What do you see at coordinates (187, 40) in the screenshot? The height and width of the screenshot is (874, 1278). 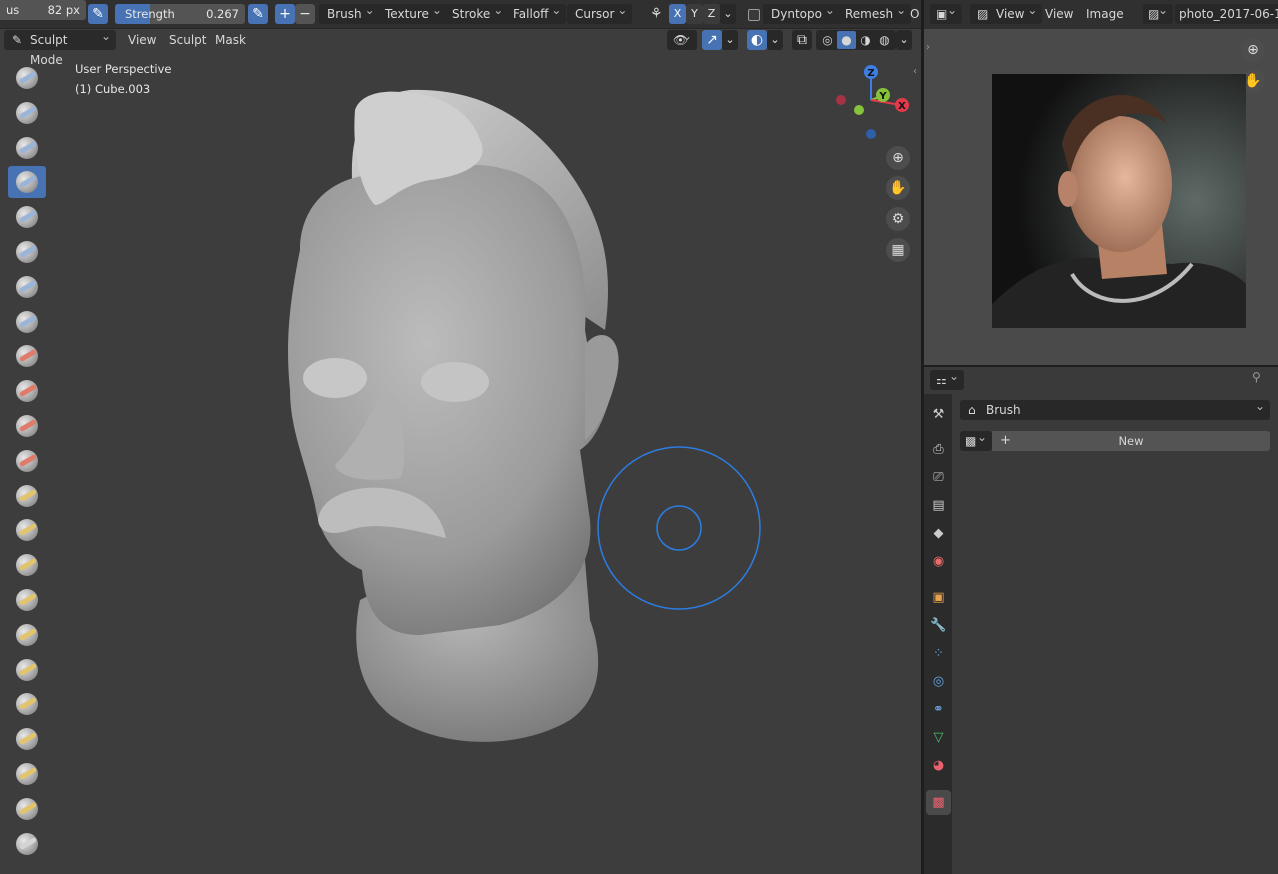 I see `sculpt-menu: Sculpt` at bounding box center [187, 40].